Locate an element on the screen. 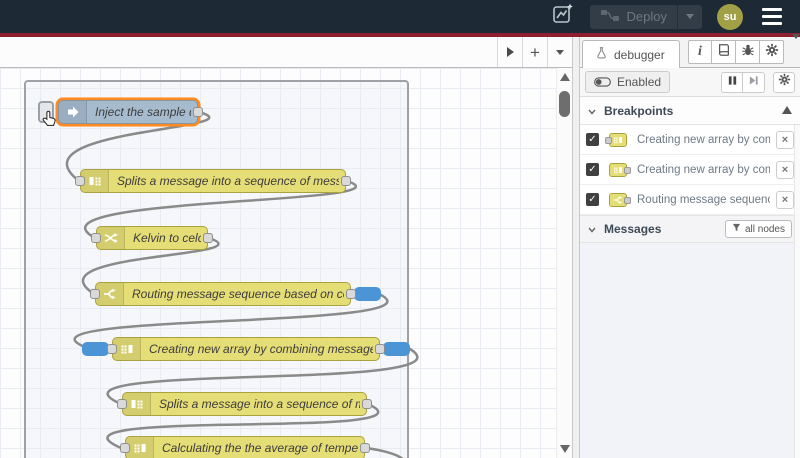 Image resolution: width=800 pixels, height=458 pixels. scroll-up-arrow-icon is located at coordinates (565, 77).